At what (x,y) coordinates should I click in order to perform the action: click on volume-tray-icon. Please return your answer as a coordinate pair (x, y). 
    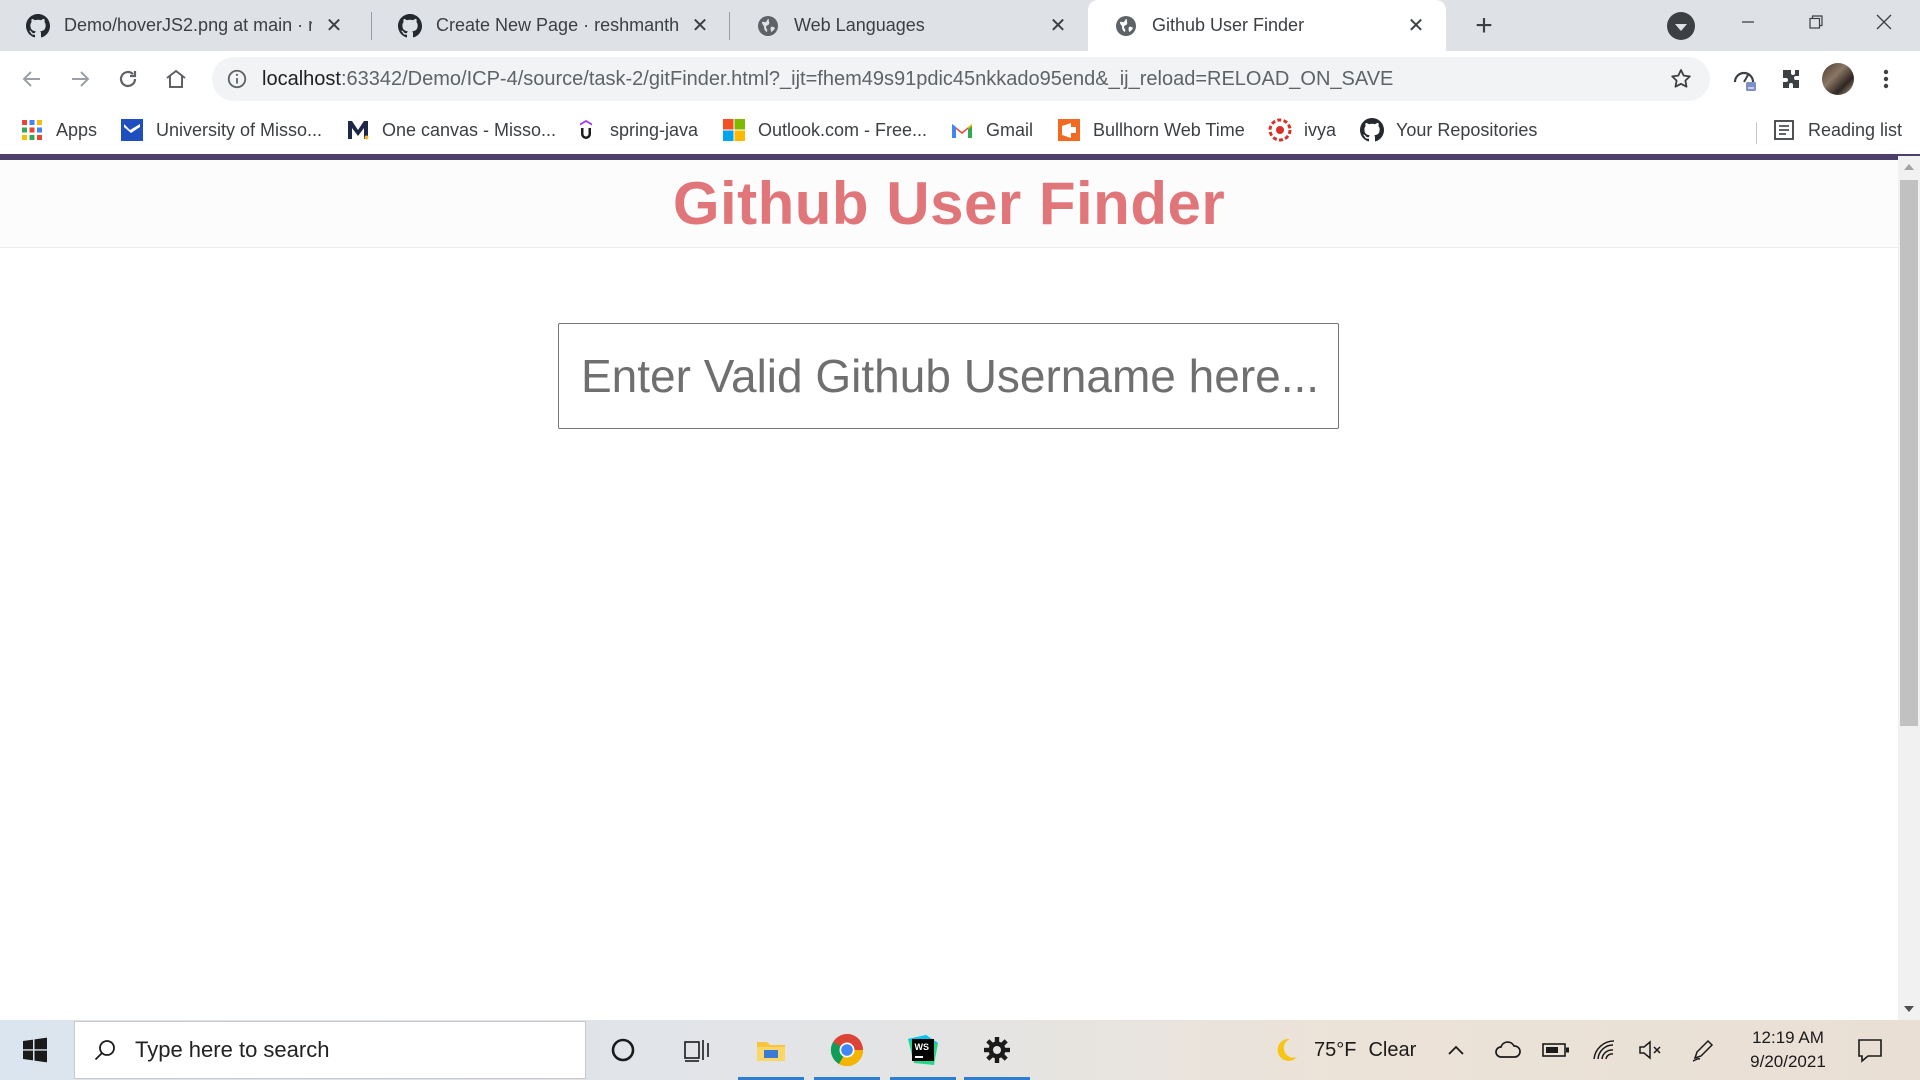
    Looking at the image, I should click on (1651, 1050).